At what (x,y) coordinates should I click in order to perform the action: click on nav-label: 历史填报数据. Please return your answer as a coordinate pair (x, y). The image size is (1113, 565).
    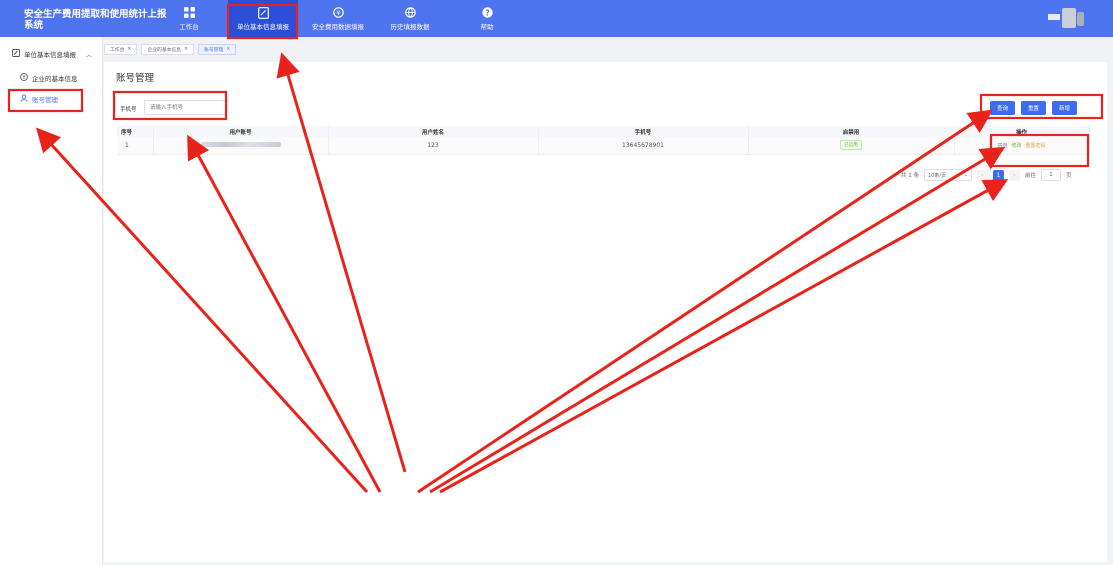
    Looking at the image, I should click on (410, 26).